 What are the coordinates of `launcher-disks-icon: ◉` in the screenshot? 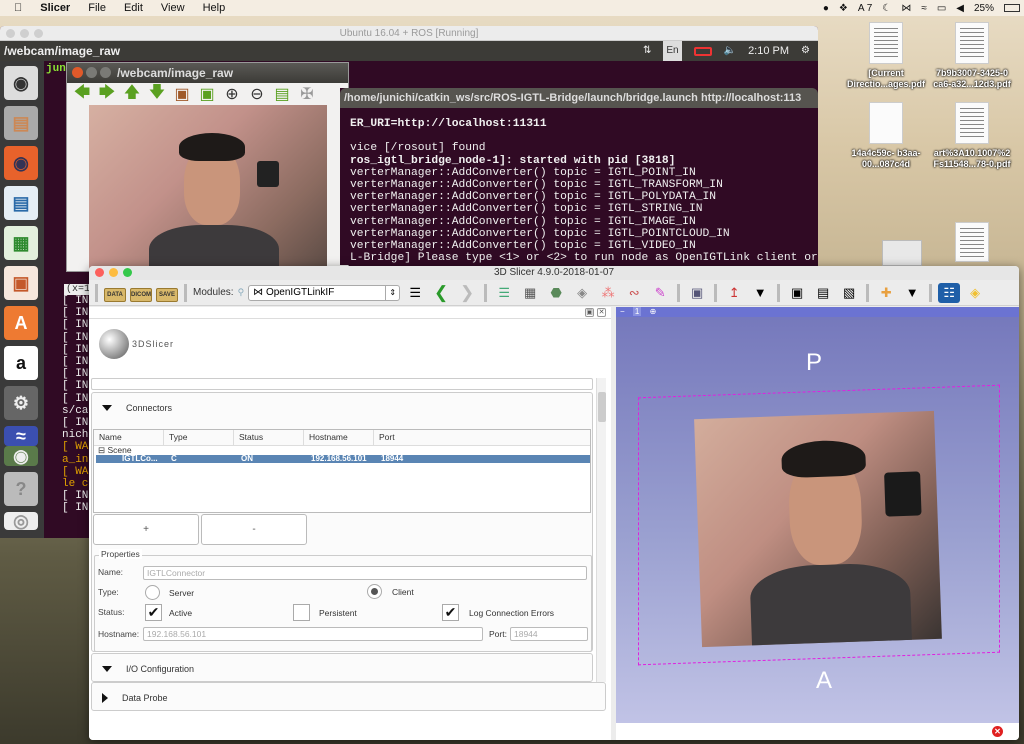 It's located at (21, 456).